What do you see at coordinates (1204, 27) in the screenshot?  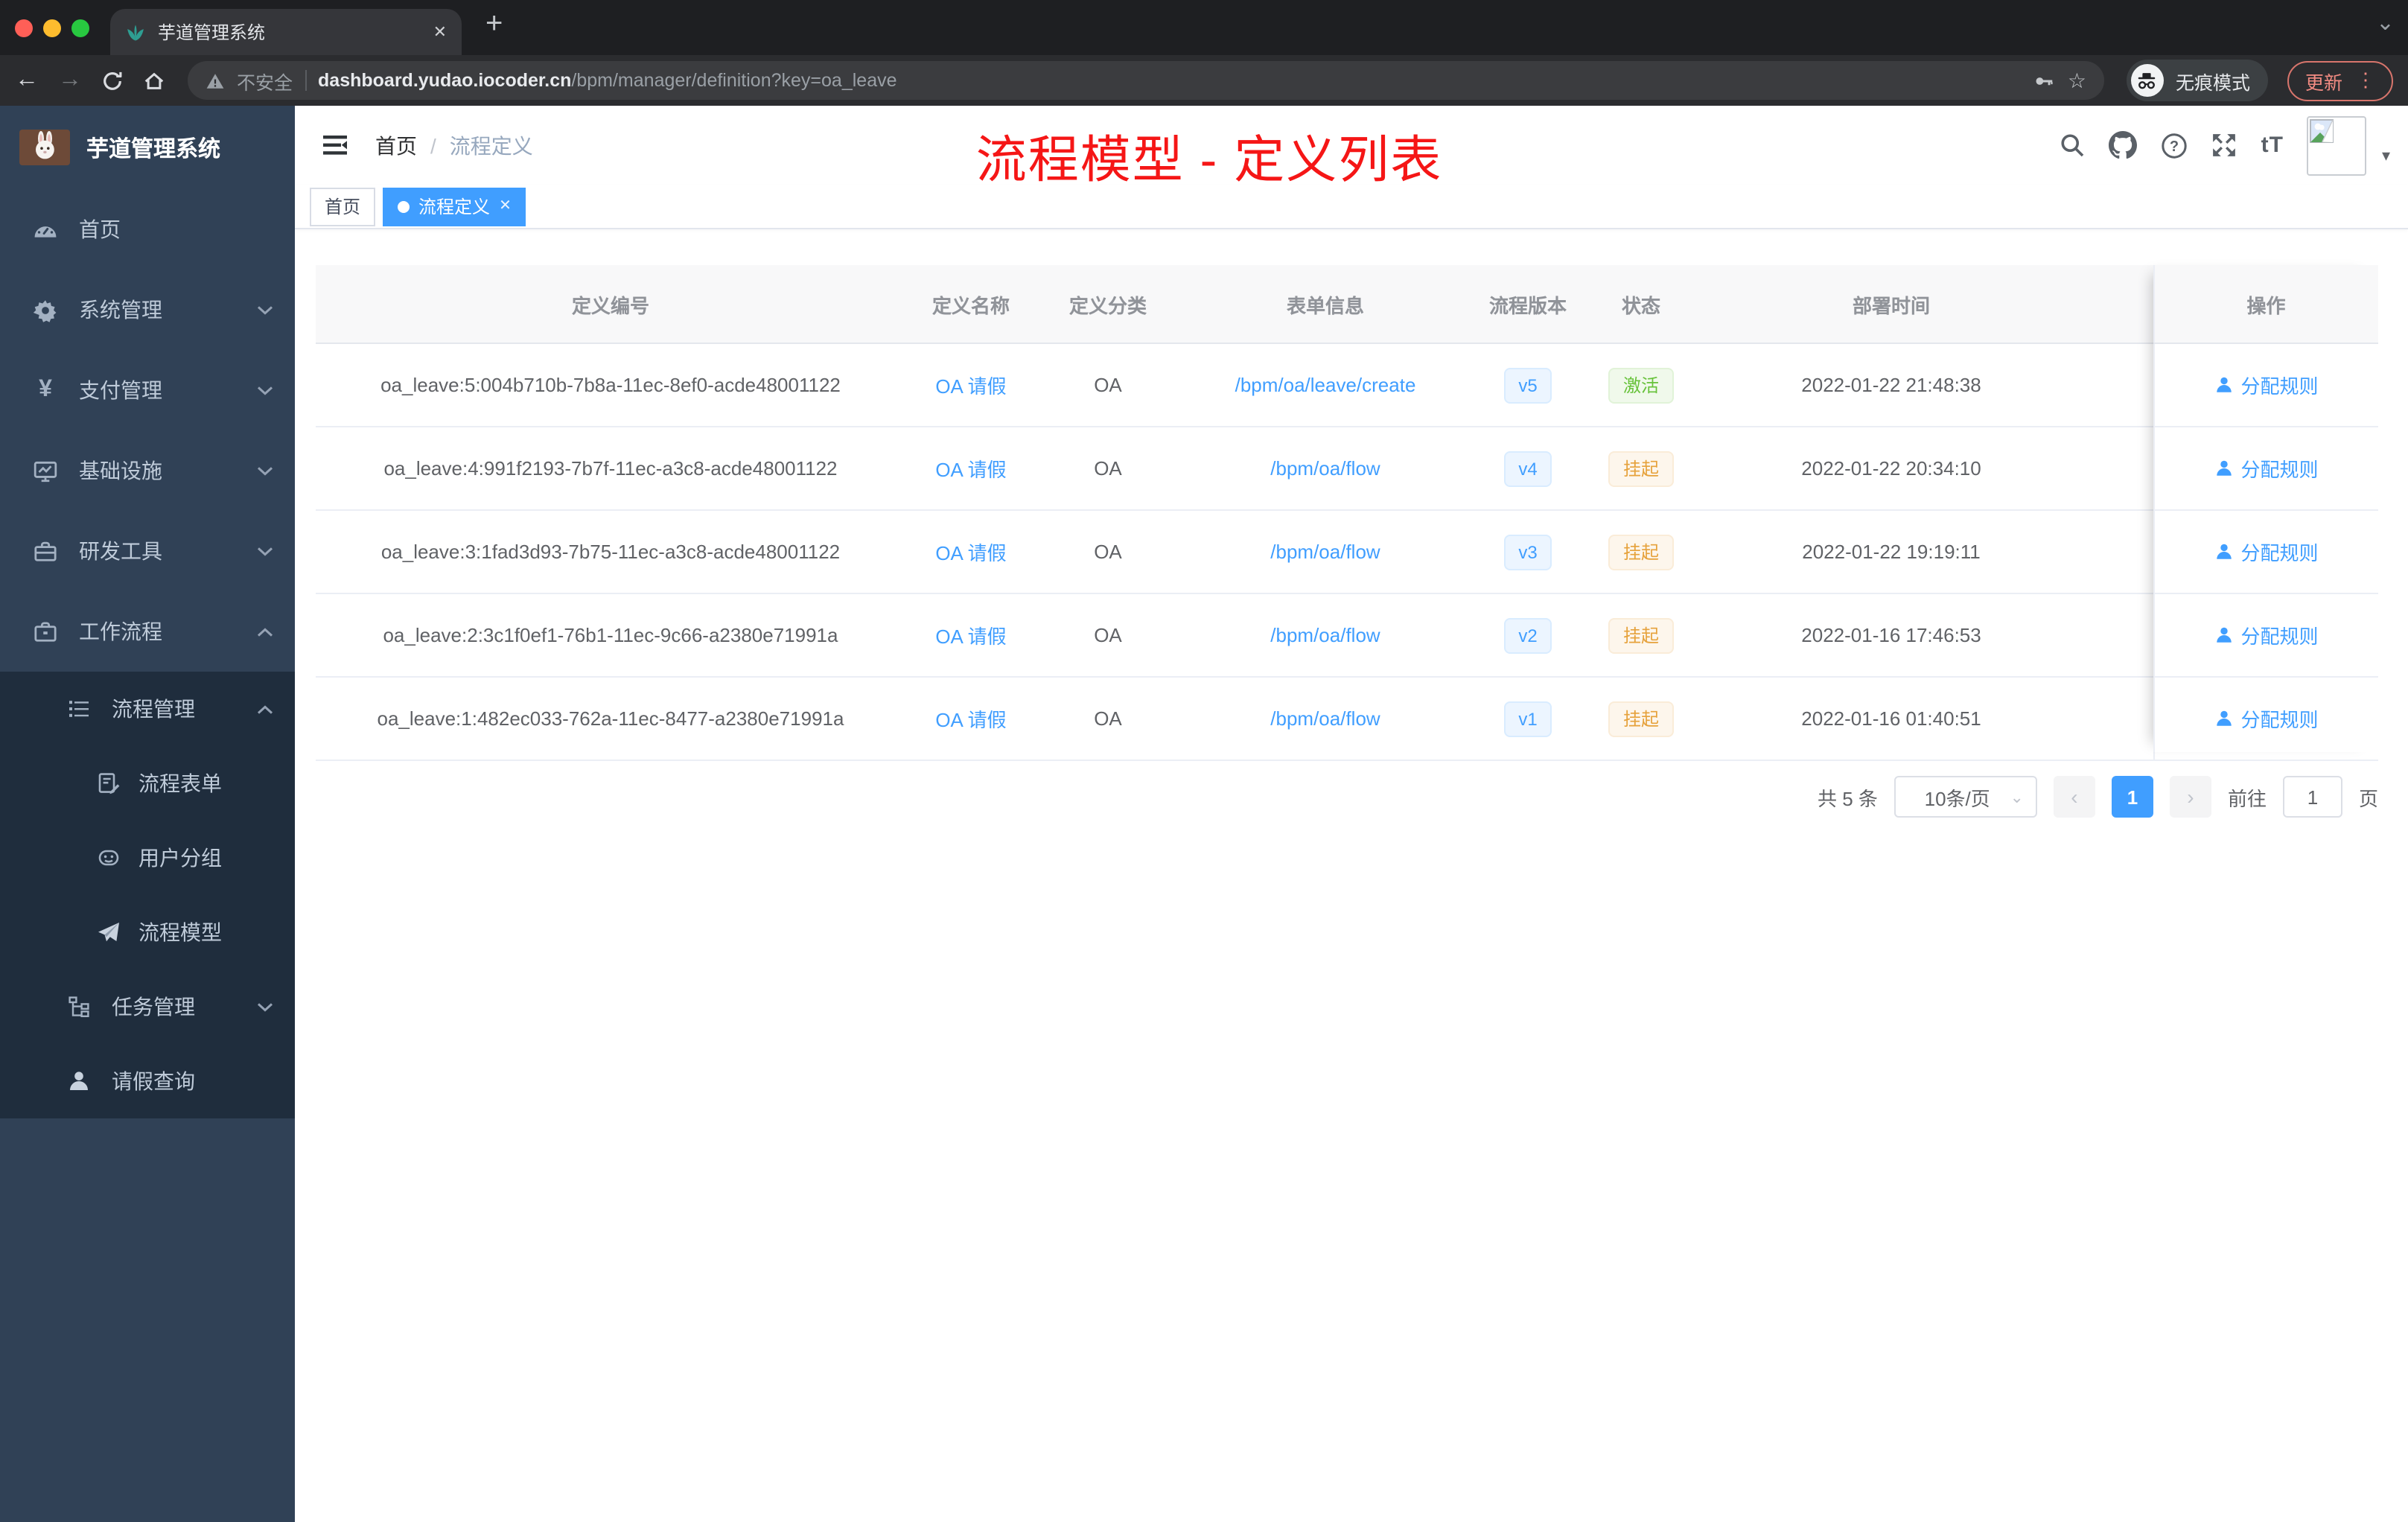 I see `browser-tab-strip: 芋道管理系统 ✕ + ⌄` at bounding box center [1204, 27].